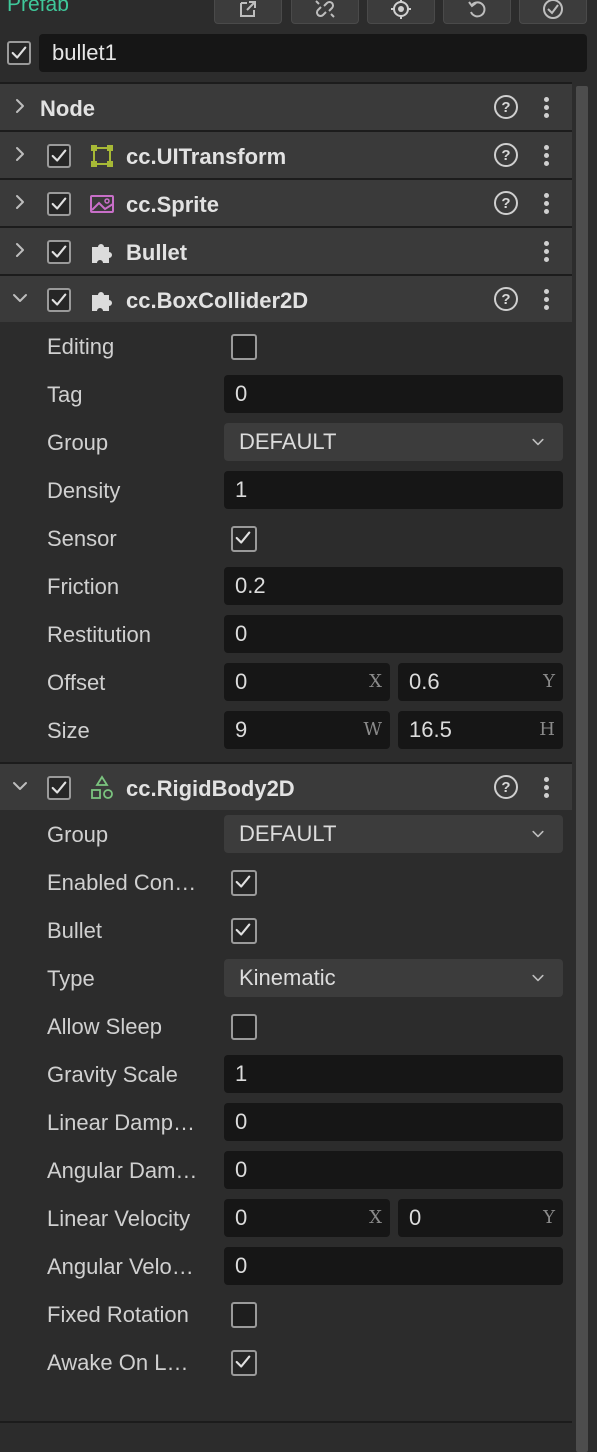 Image resolution: width=597 pixels, height=1452 pixels. I want to click on prop-label: Type, so click(71, 978).